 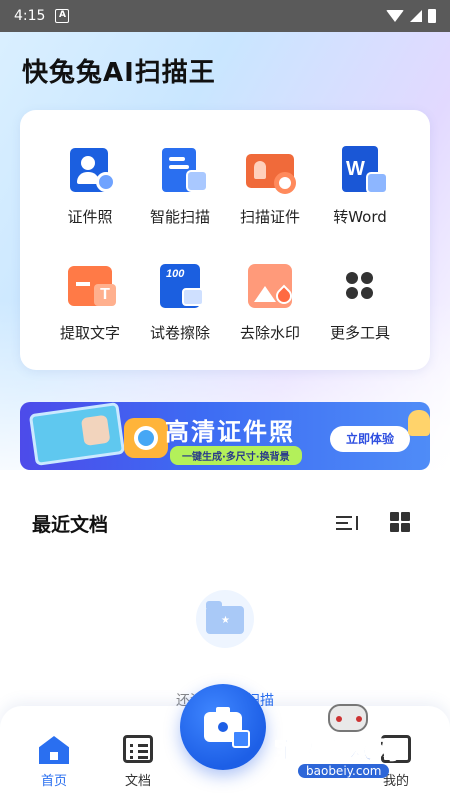 What do you see at coordinates (360, 217) in the screenshot?
I see `tool-label: 转Word` at bounding box center [360, 217].